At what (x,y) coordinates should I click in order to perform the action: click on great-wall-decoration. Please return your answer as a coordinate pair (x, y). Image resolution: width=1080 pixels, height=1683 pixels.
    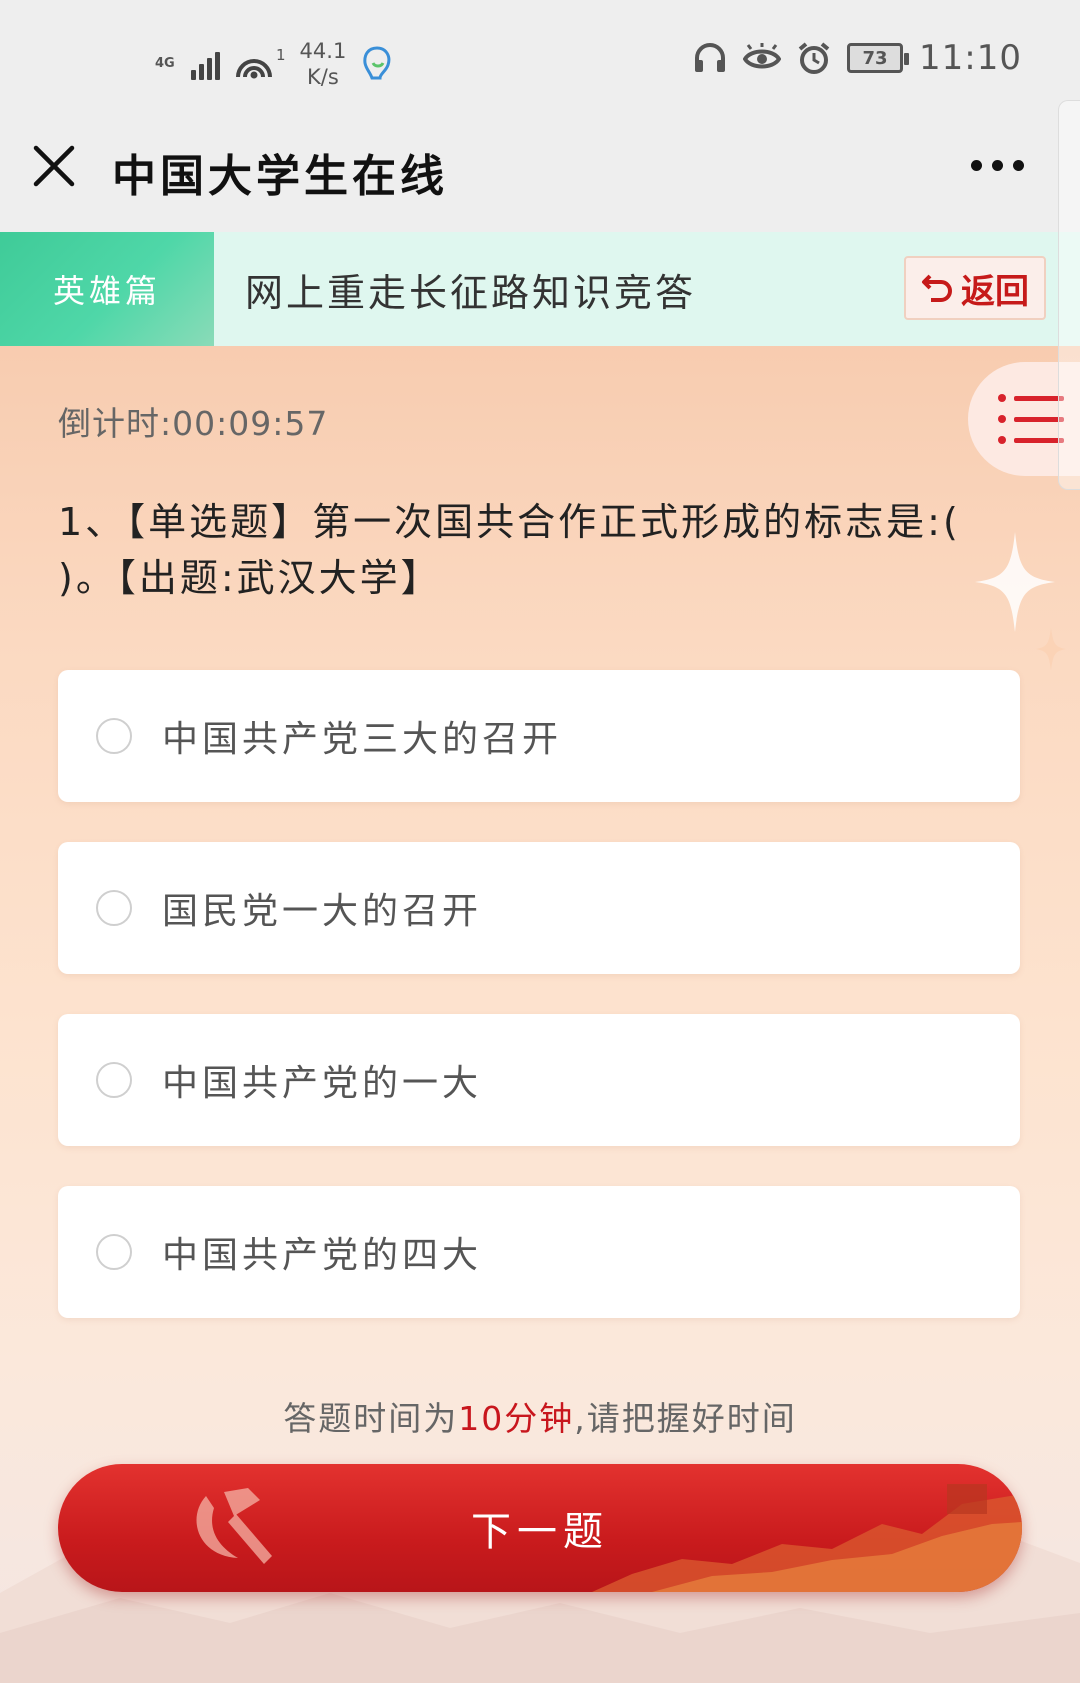
    Looking at the image, I should click on (807, 1538).